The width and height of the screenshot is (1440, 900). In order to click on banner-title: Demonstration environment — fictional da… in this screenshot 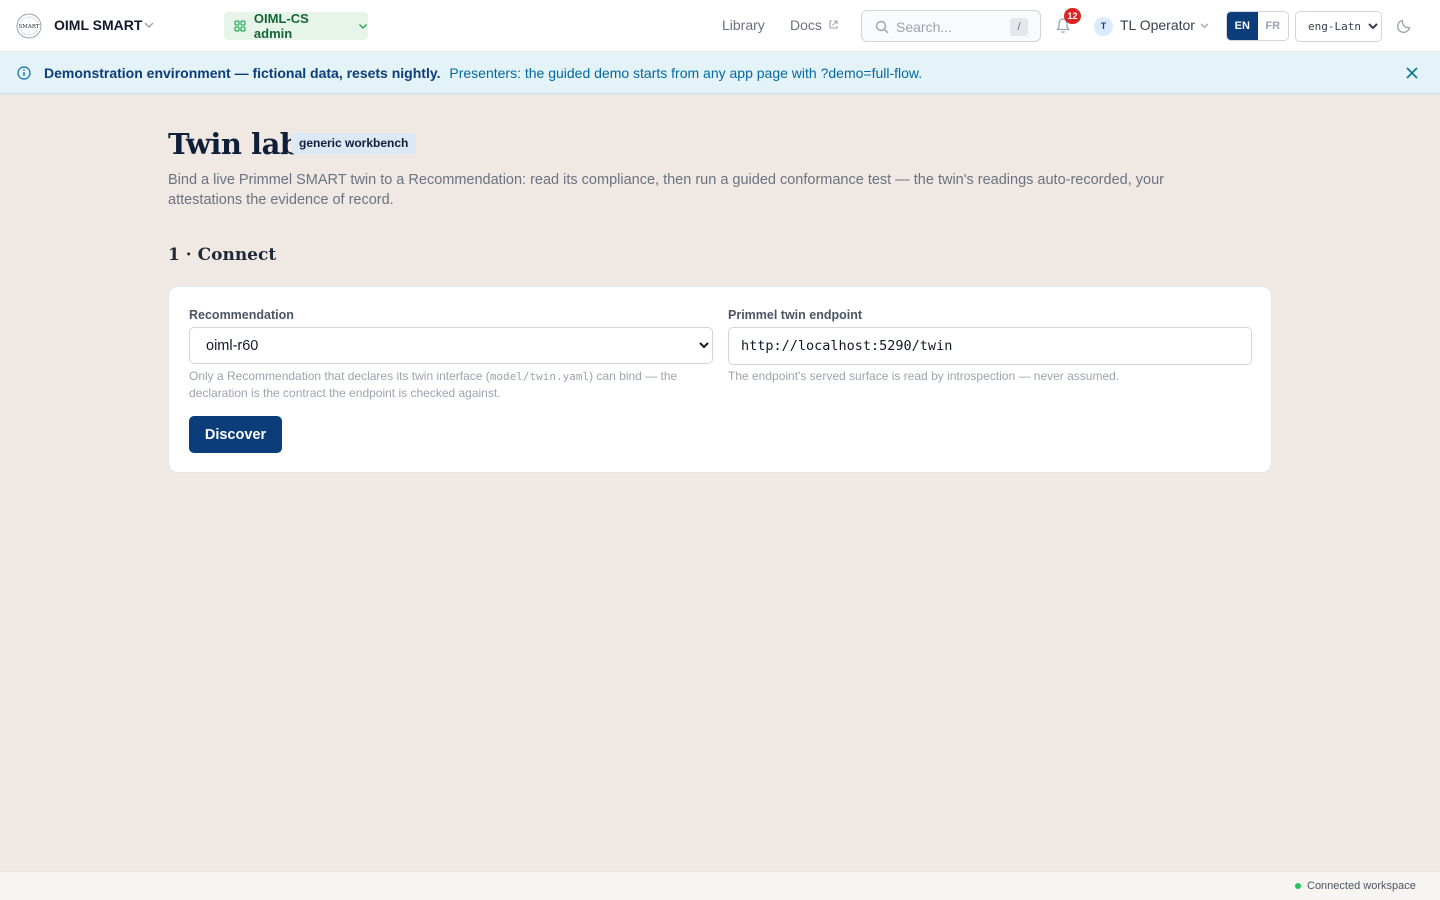, I will do `click(242, 73)`.